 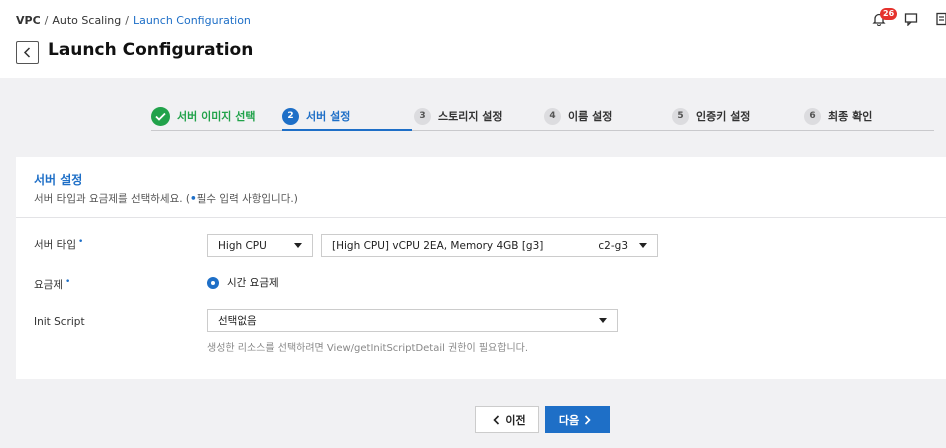 I want to click on pricing-label: 요금제 •, so click(x=52, y=284).